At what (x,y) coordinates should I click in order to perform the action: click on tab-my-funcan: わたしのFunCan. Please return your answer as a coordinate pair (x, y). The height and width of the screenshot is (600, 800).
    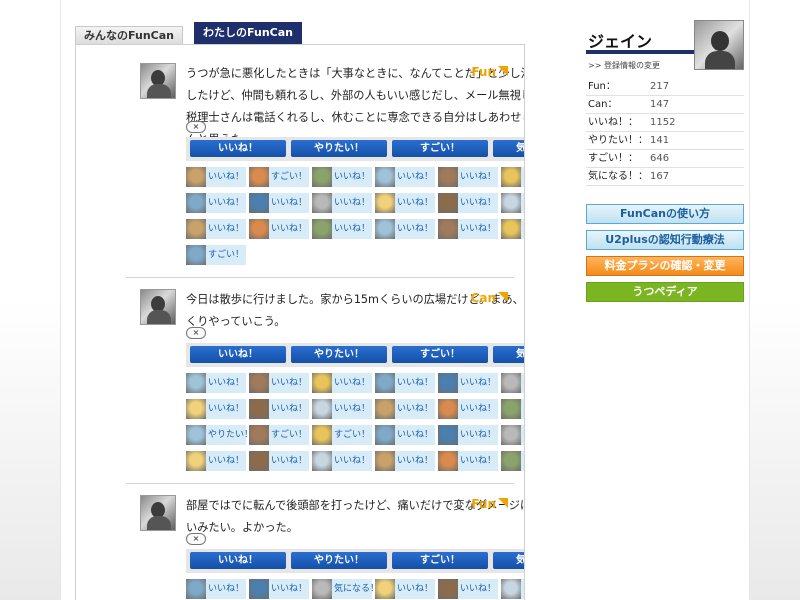
    Looking at the image, I should click on (248, 33).